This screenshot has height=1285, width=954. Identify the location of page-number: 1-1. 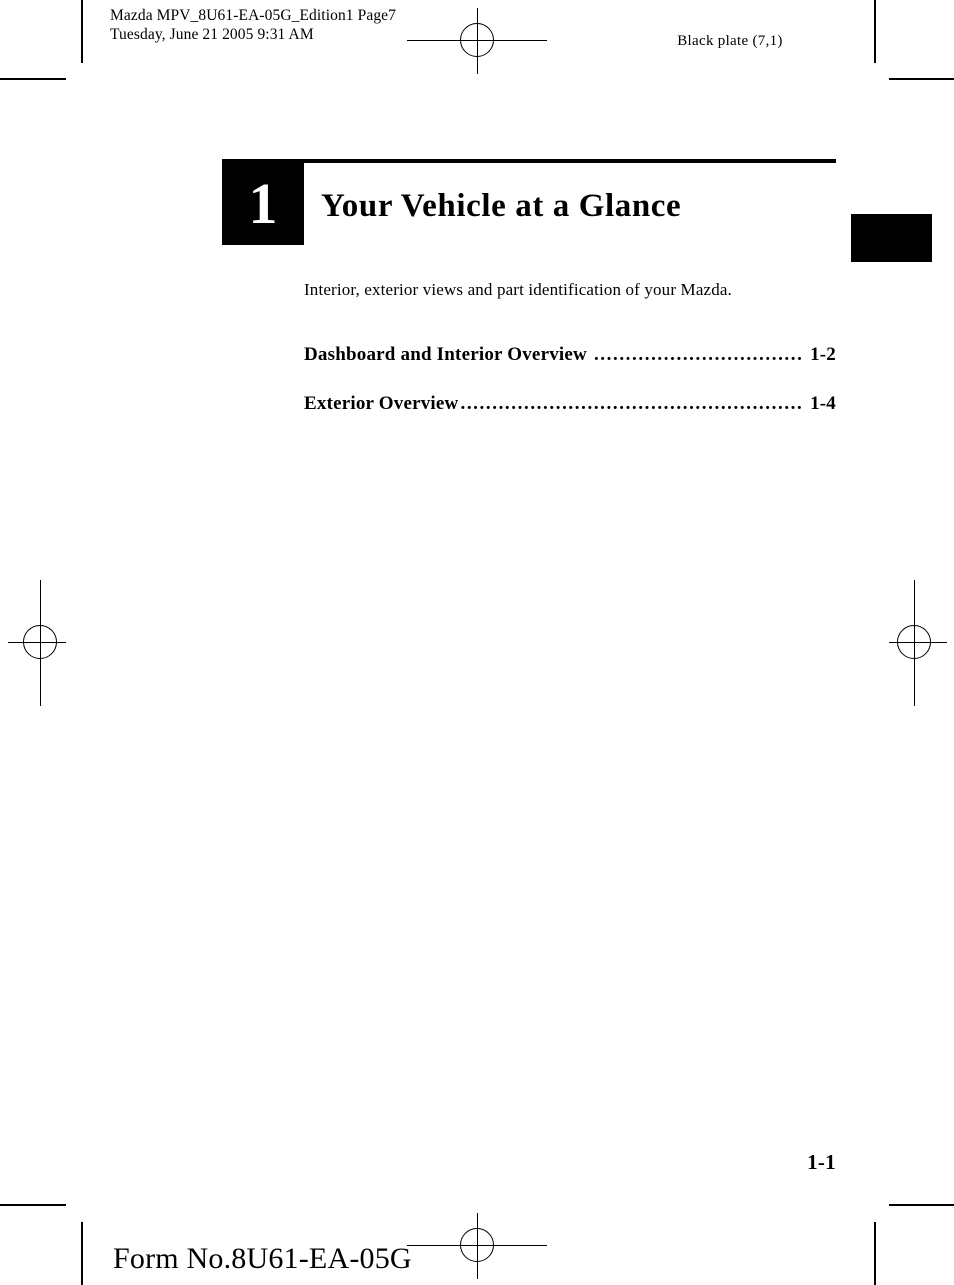
(821, 1162).